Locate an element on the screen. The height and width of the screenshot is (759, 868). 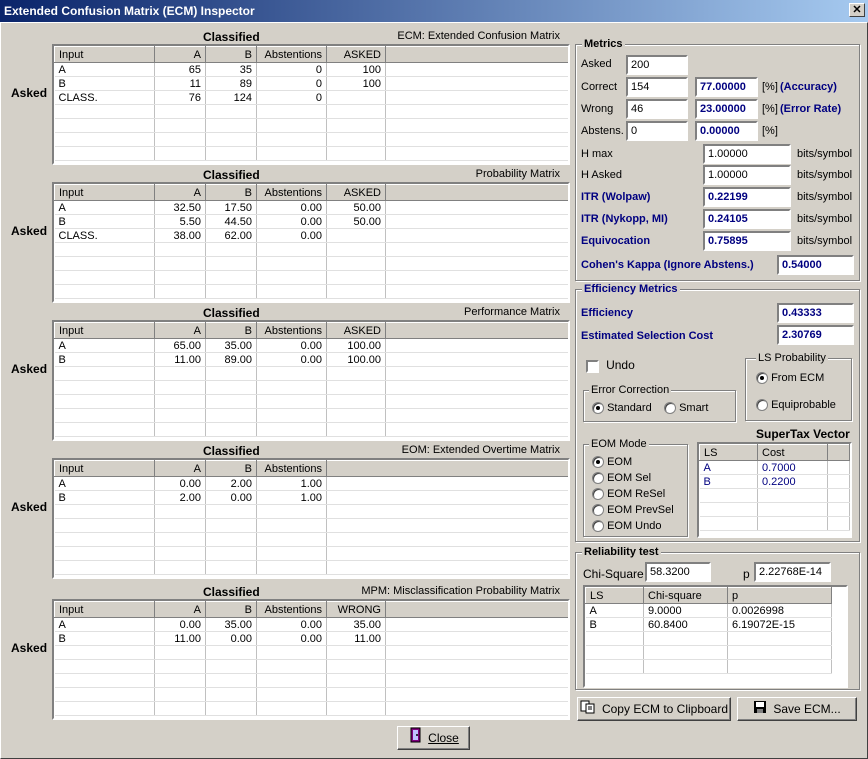
p-field: 2.22768E-14 is located at coordinates (792, 572).